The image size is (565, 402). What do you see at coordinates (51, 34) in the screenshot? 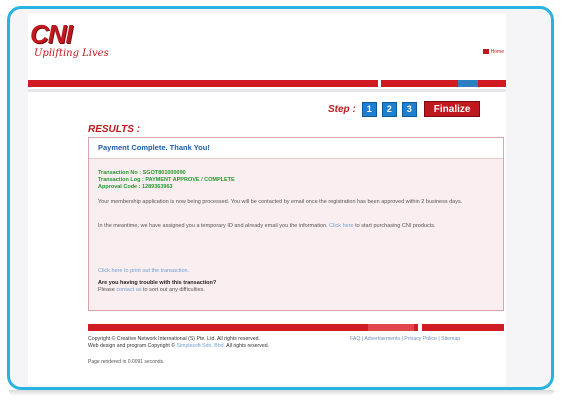
I see `logo-text: CNI` at bounding box center [51, 34].